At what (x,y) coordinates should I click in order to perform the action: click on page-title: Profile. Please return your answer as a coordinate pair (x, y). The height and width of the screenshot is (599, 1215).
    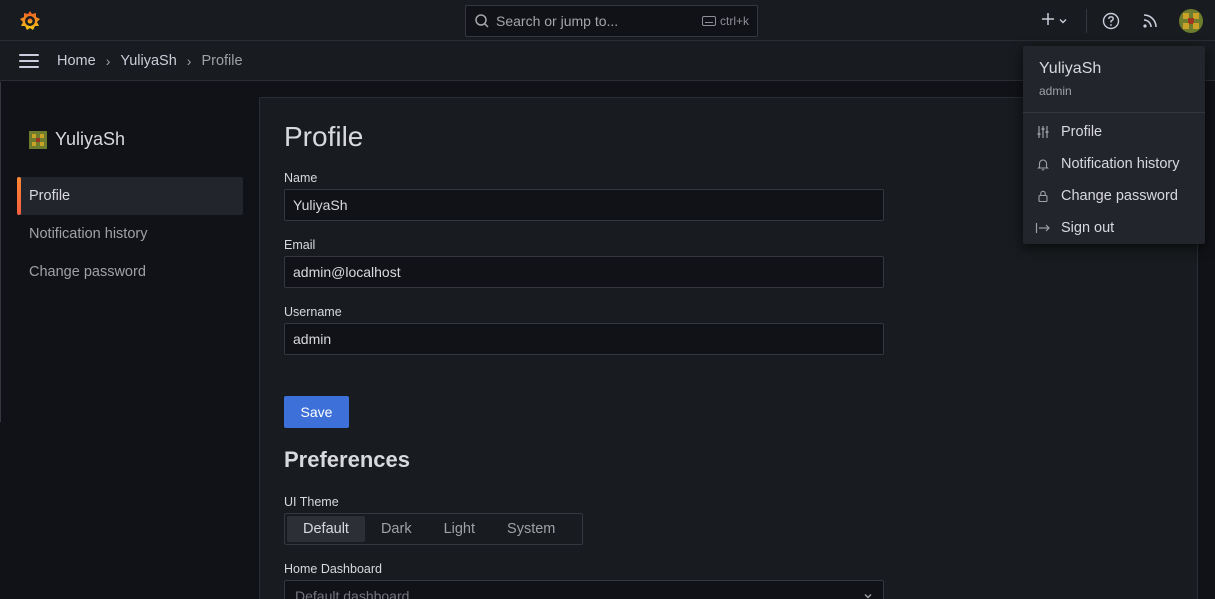
    Looking at the image, I should click on (324, 136).